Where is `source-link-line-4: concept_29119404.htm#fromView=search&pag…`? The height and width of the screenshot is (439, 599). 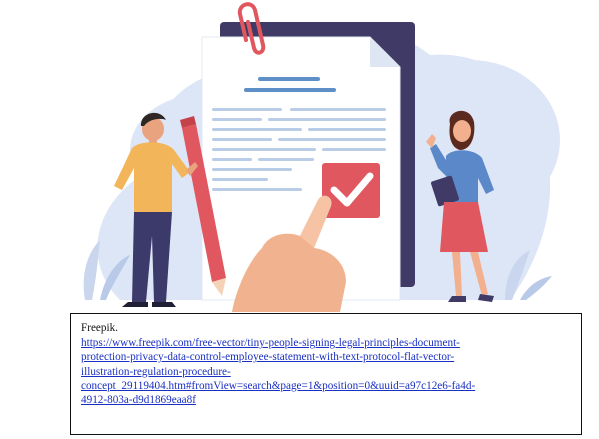 source-link-line-4: concept_29119404.htm#fromView=search&pag… is located at coordinates (326, 386).